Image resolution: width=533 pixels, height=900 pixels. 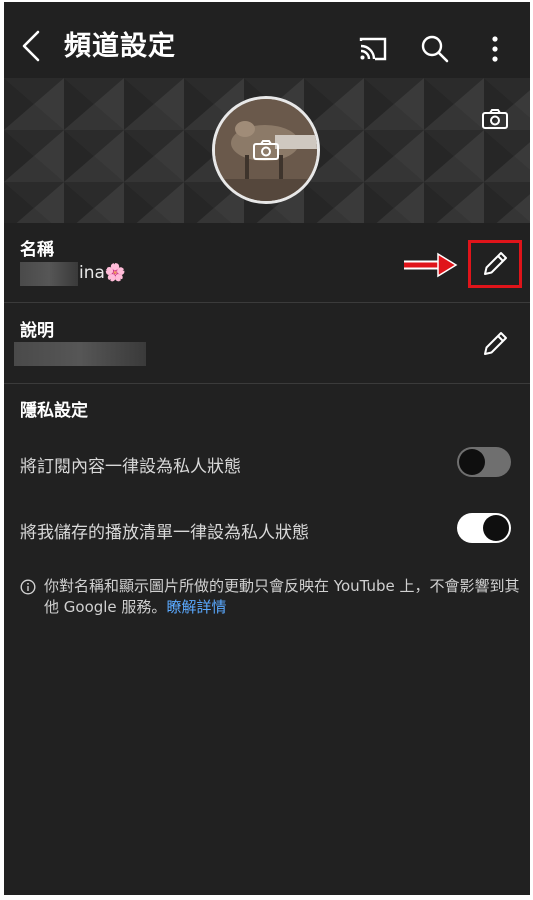 I want to click on avatar-camera-icon, so click(x=266, y=150).